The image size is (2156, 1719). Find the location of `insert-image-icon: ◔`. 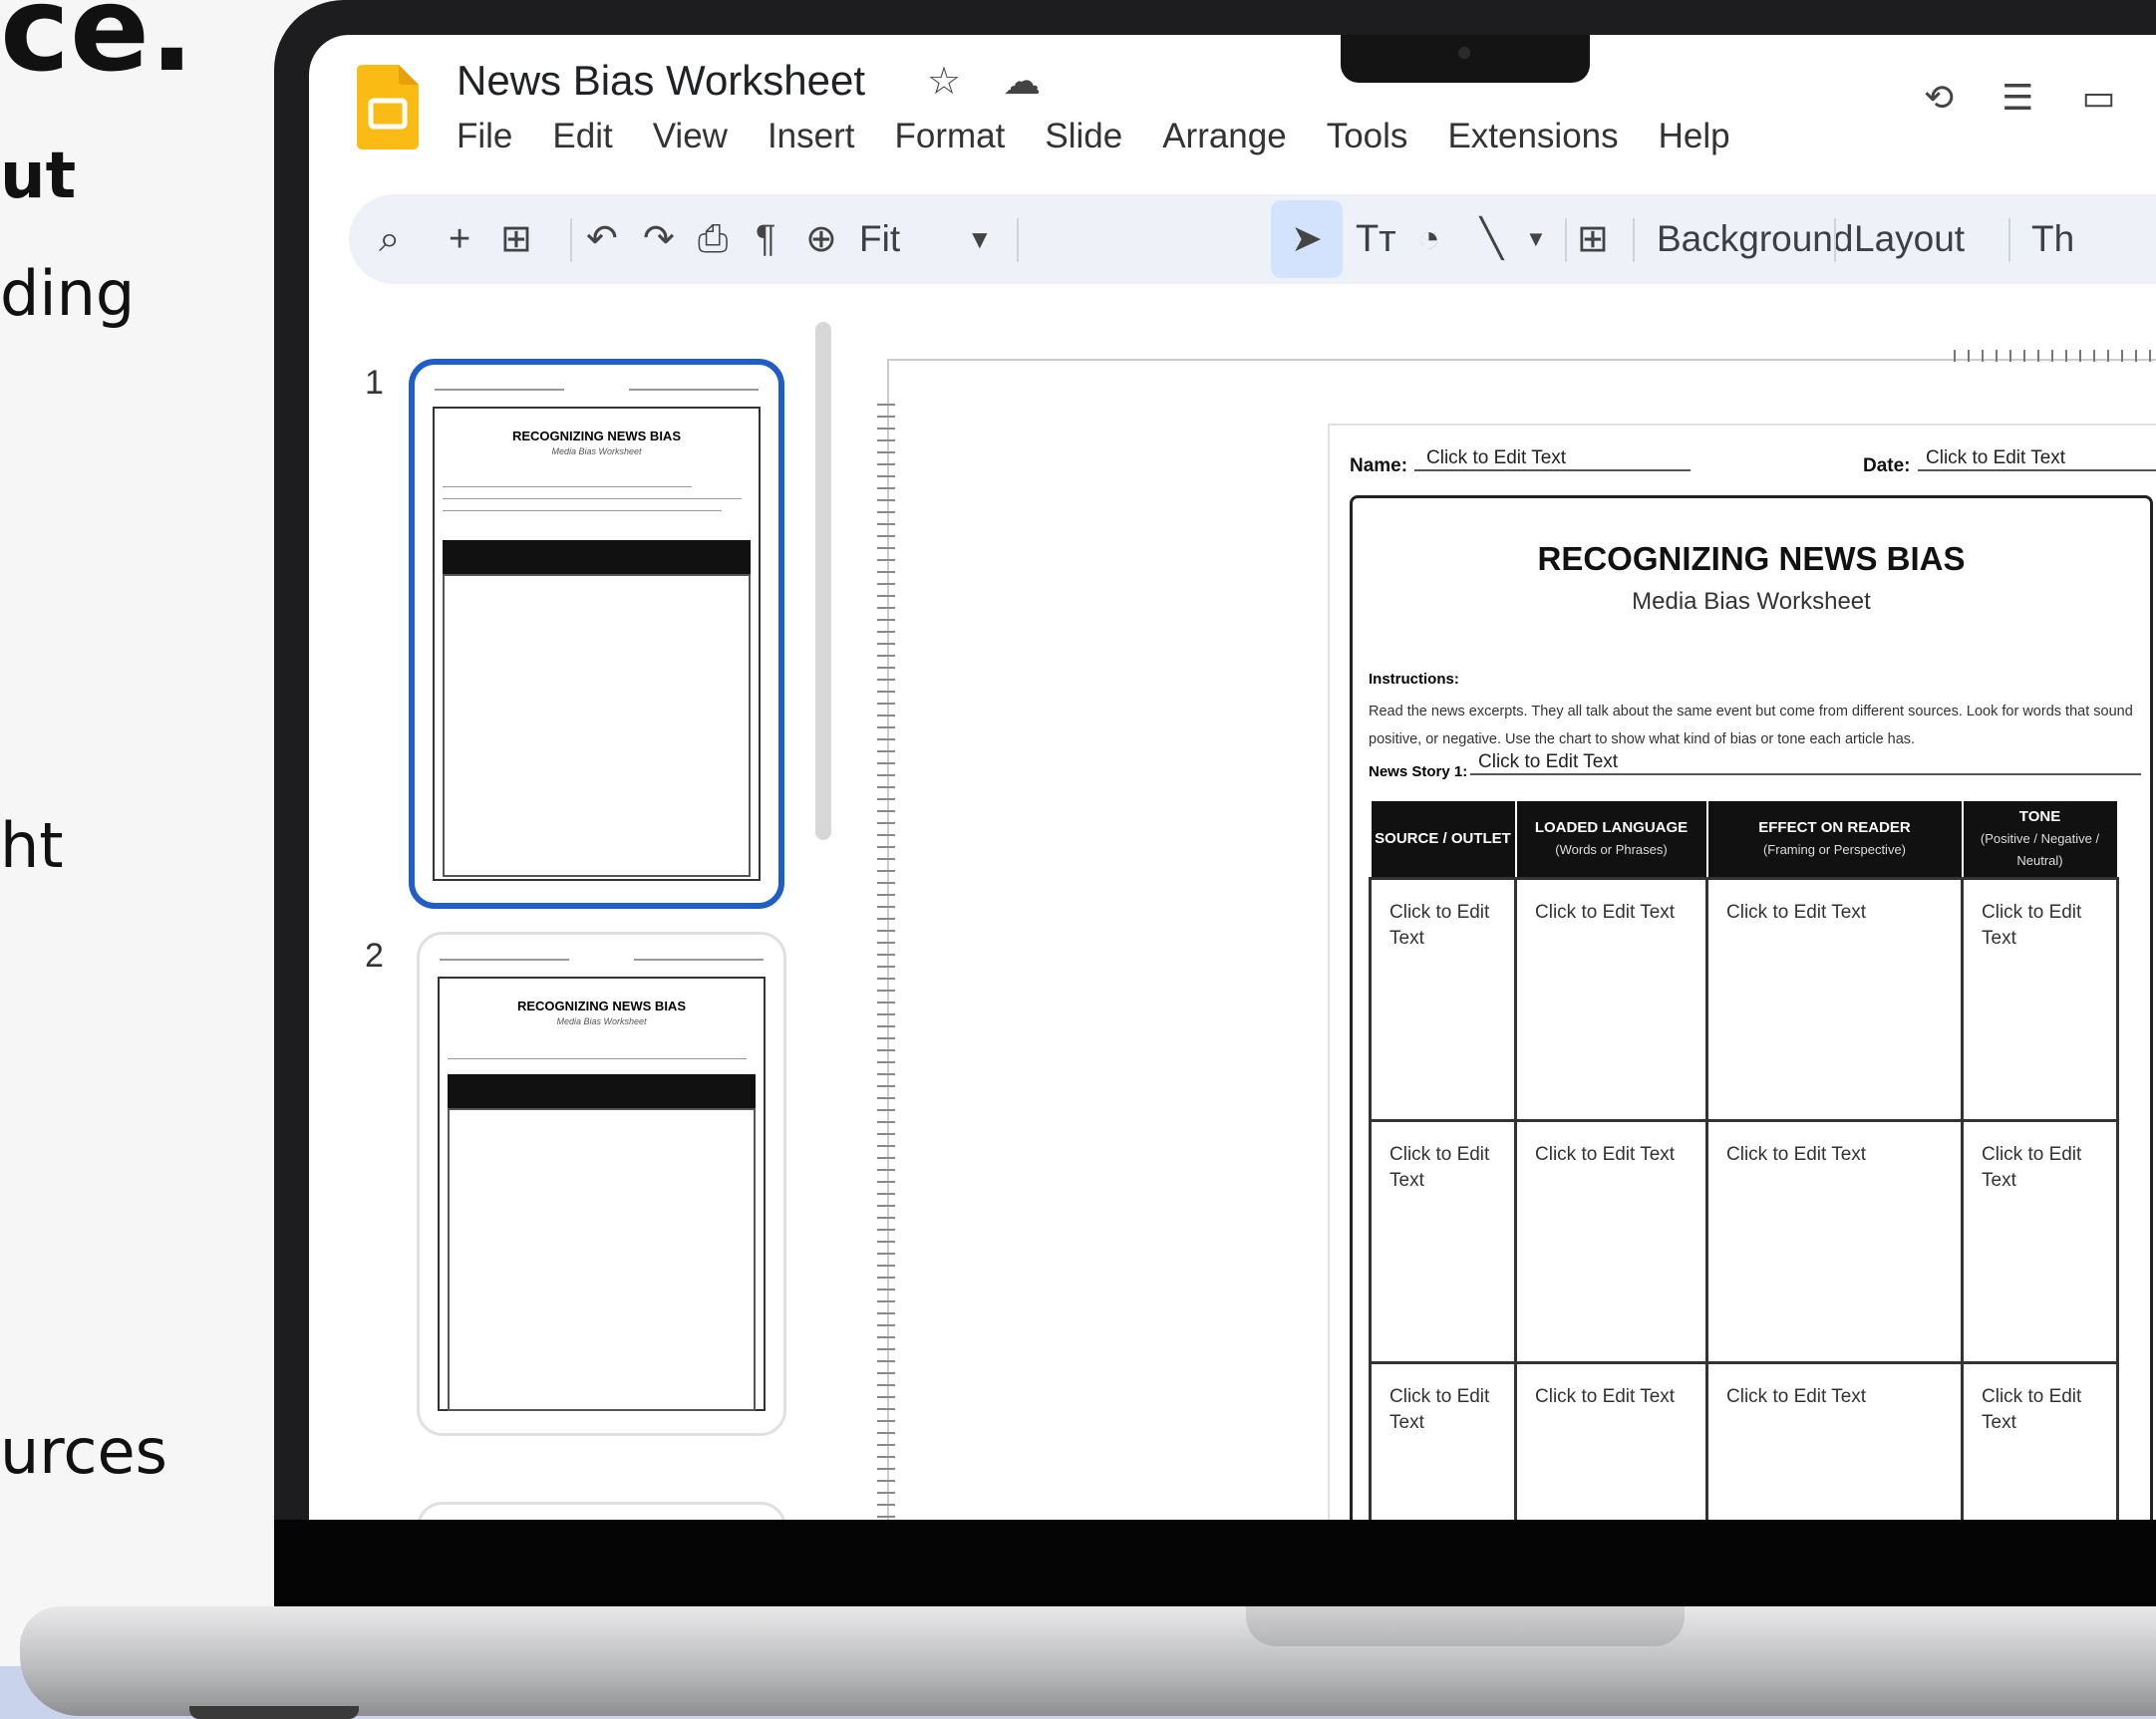

insert-image-icon: ◔ is located at coordinates (1428, 239).